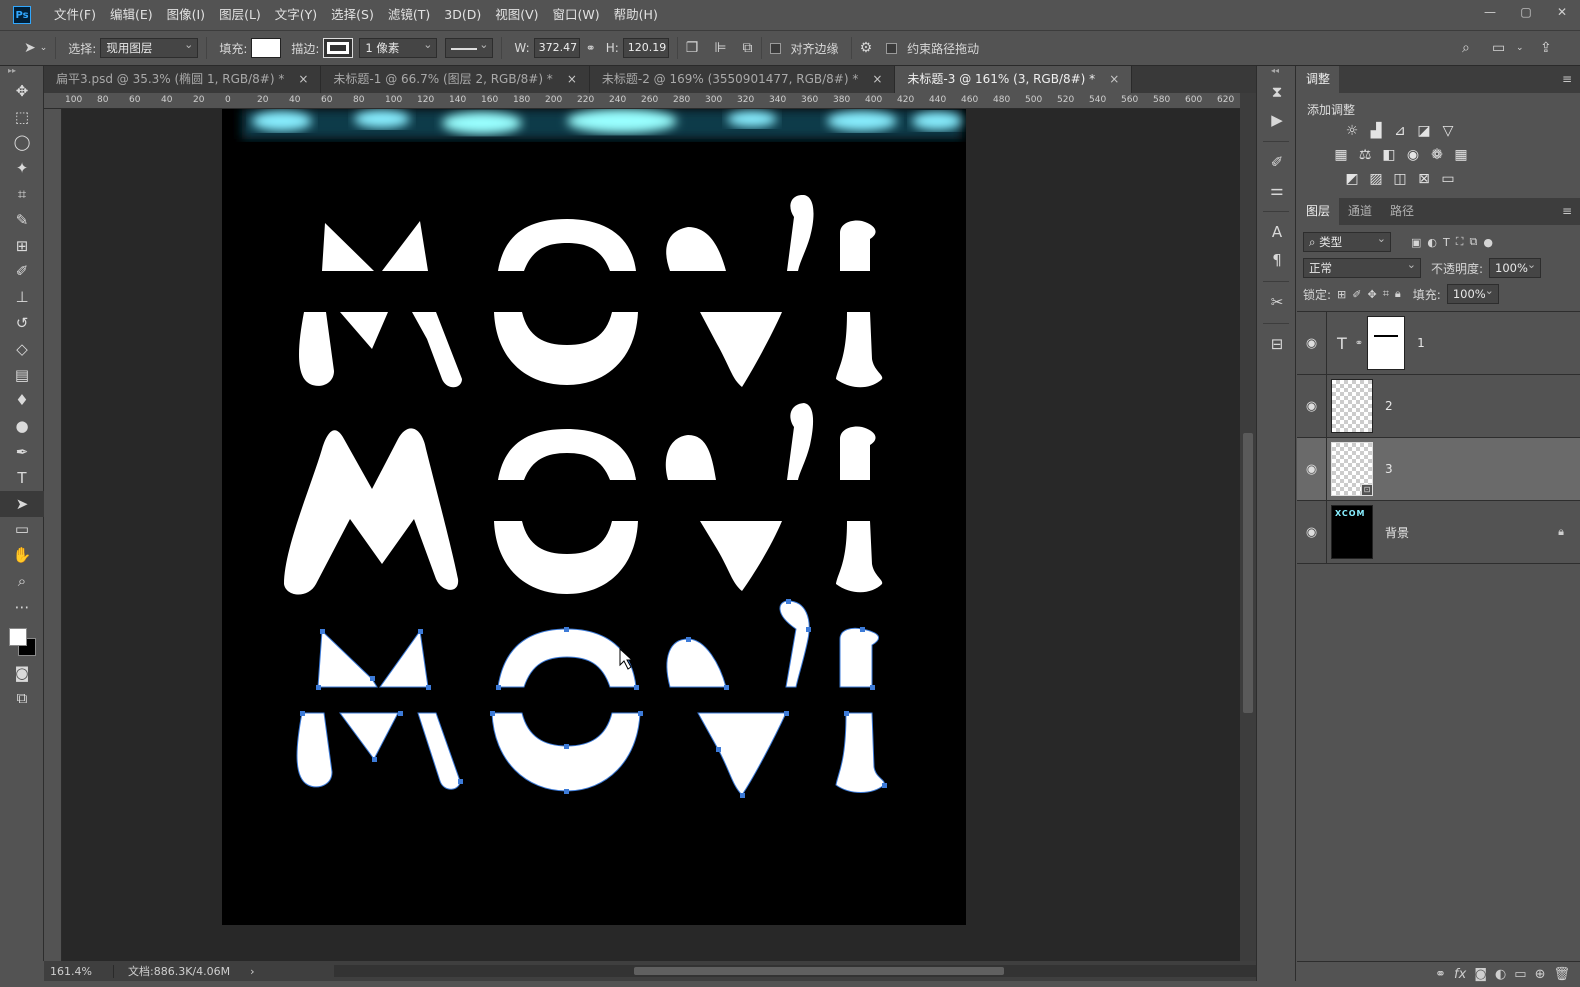 Image resolution: width=1580 pixels, height=987 pixels. I want to click on eraser-tool-icon: ◇, so click(22, 349).